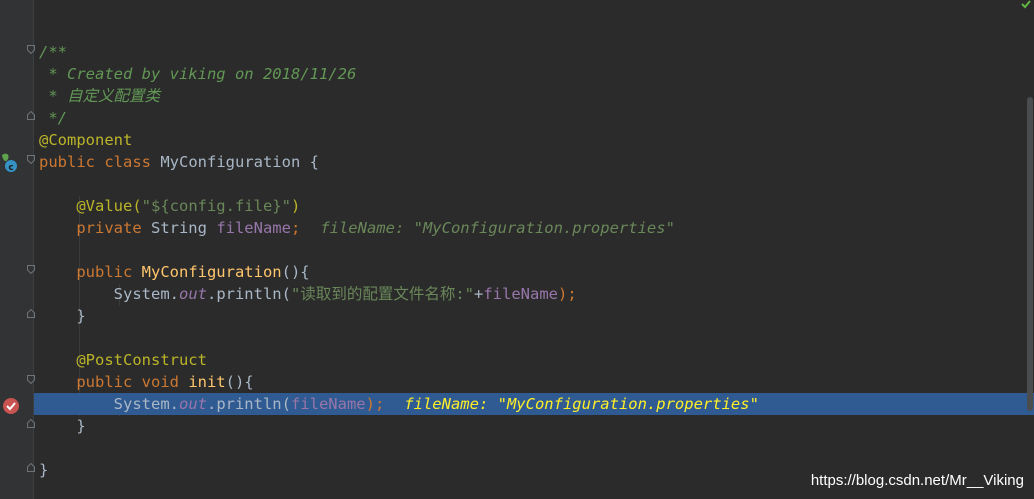 The width and height of the screenshot is (1034, 499). Describe the element at coordinates (211, 272) in the screenshot. I see `constructor-name: MyConfiguration` at that location.